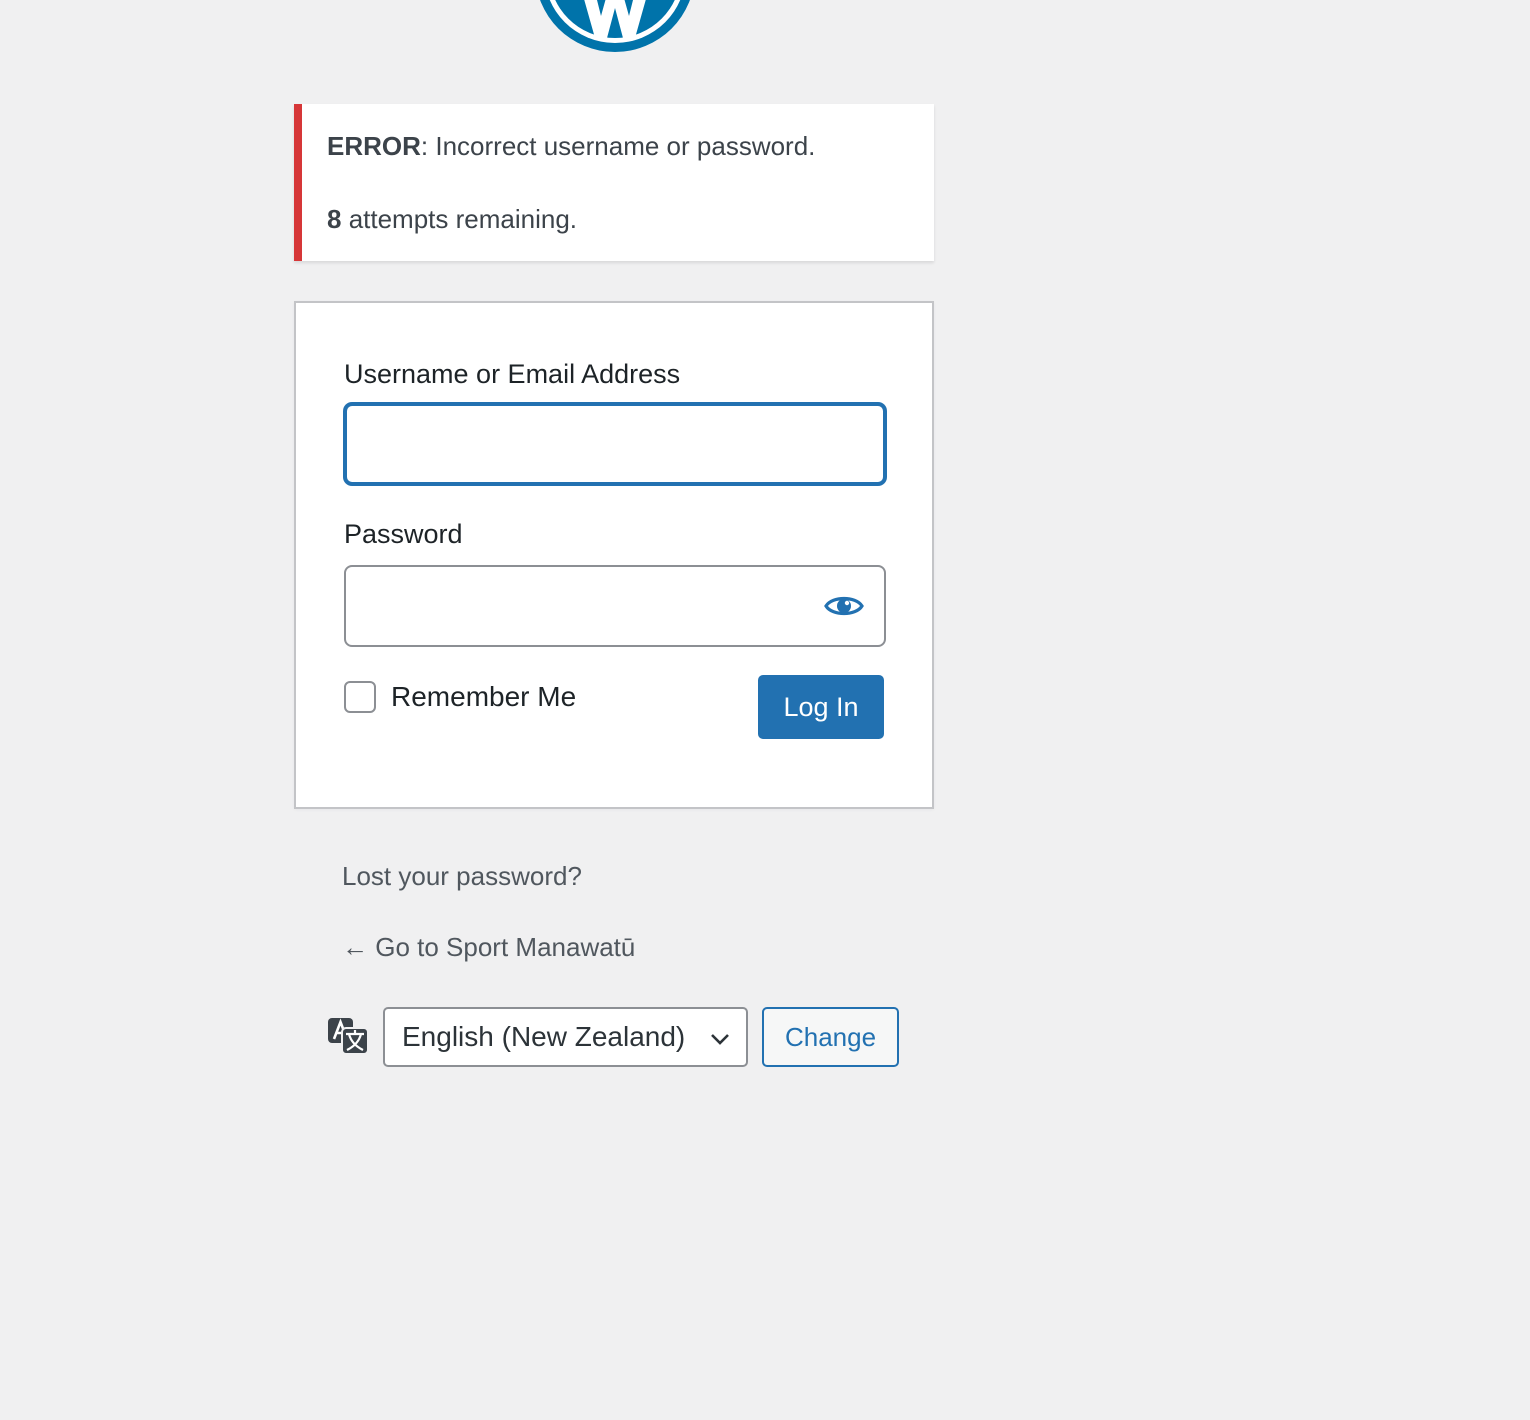 This screenshot has width=1530, height=1420. Describe the element at coordinates (615, 27) in the screenshot. I see `wordpress-logo-icon` at that location.